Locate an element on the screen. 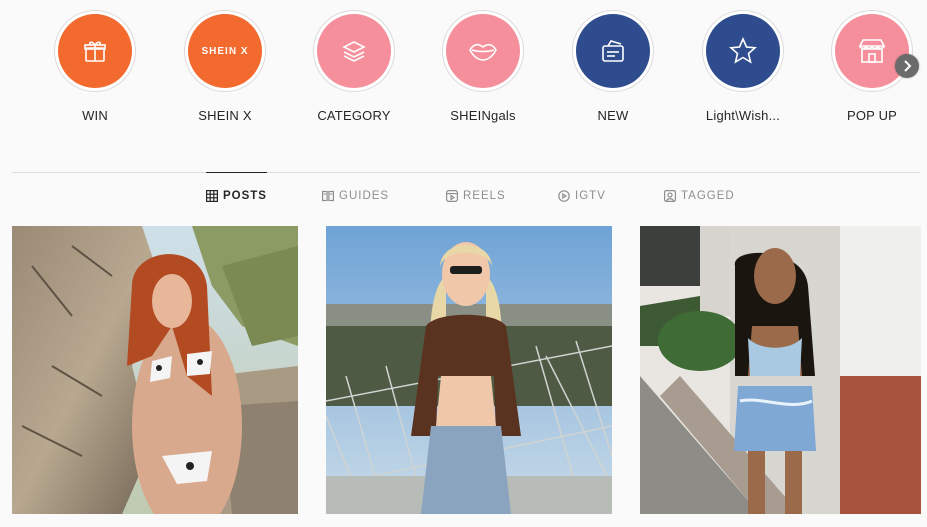 This screenshot has width=927, height=527. tab-reels: REELS is located at coordinates (476, 196).